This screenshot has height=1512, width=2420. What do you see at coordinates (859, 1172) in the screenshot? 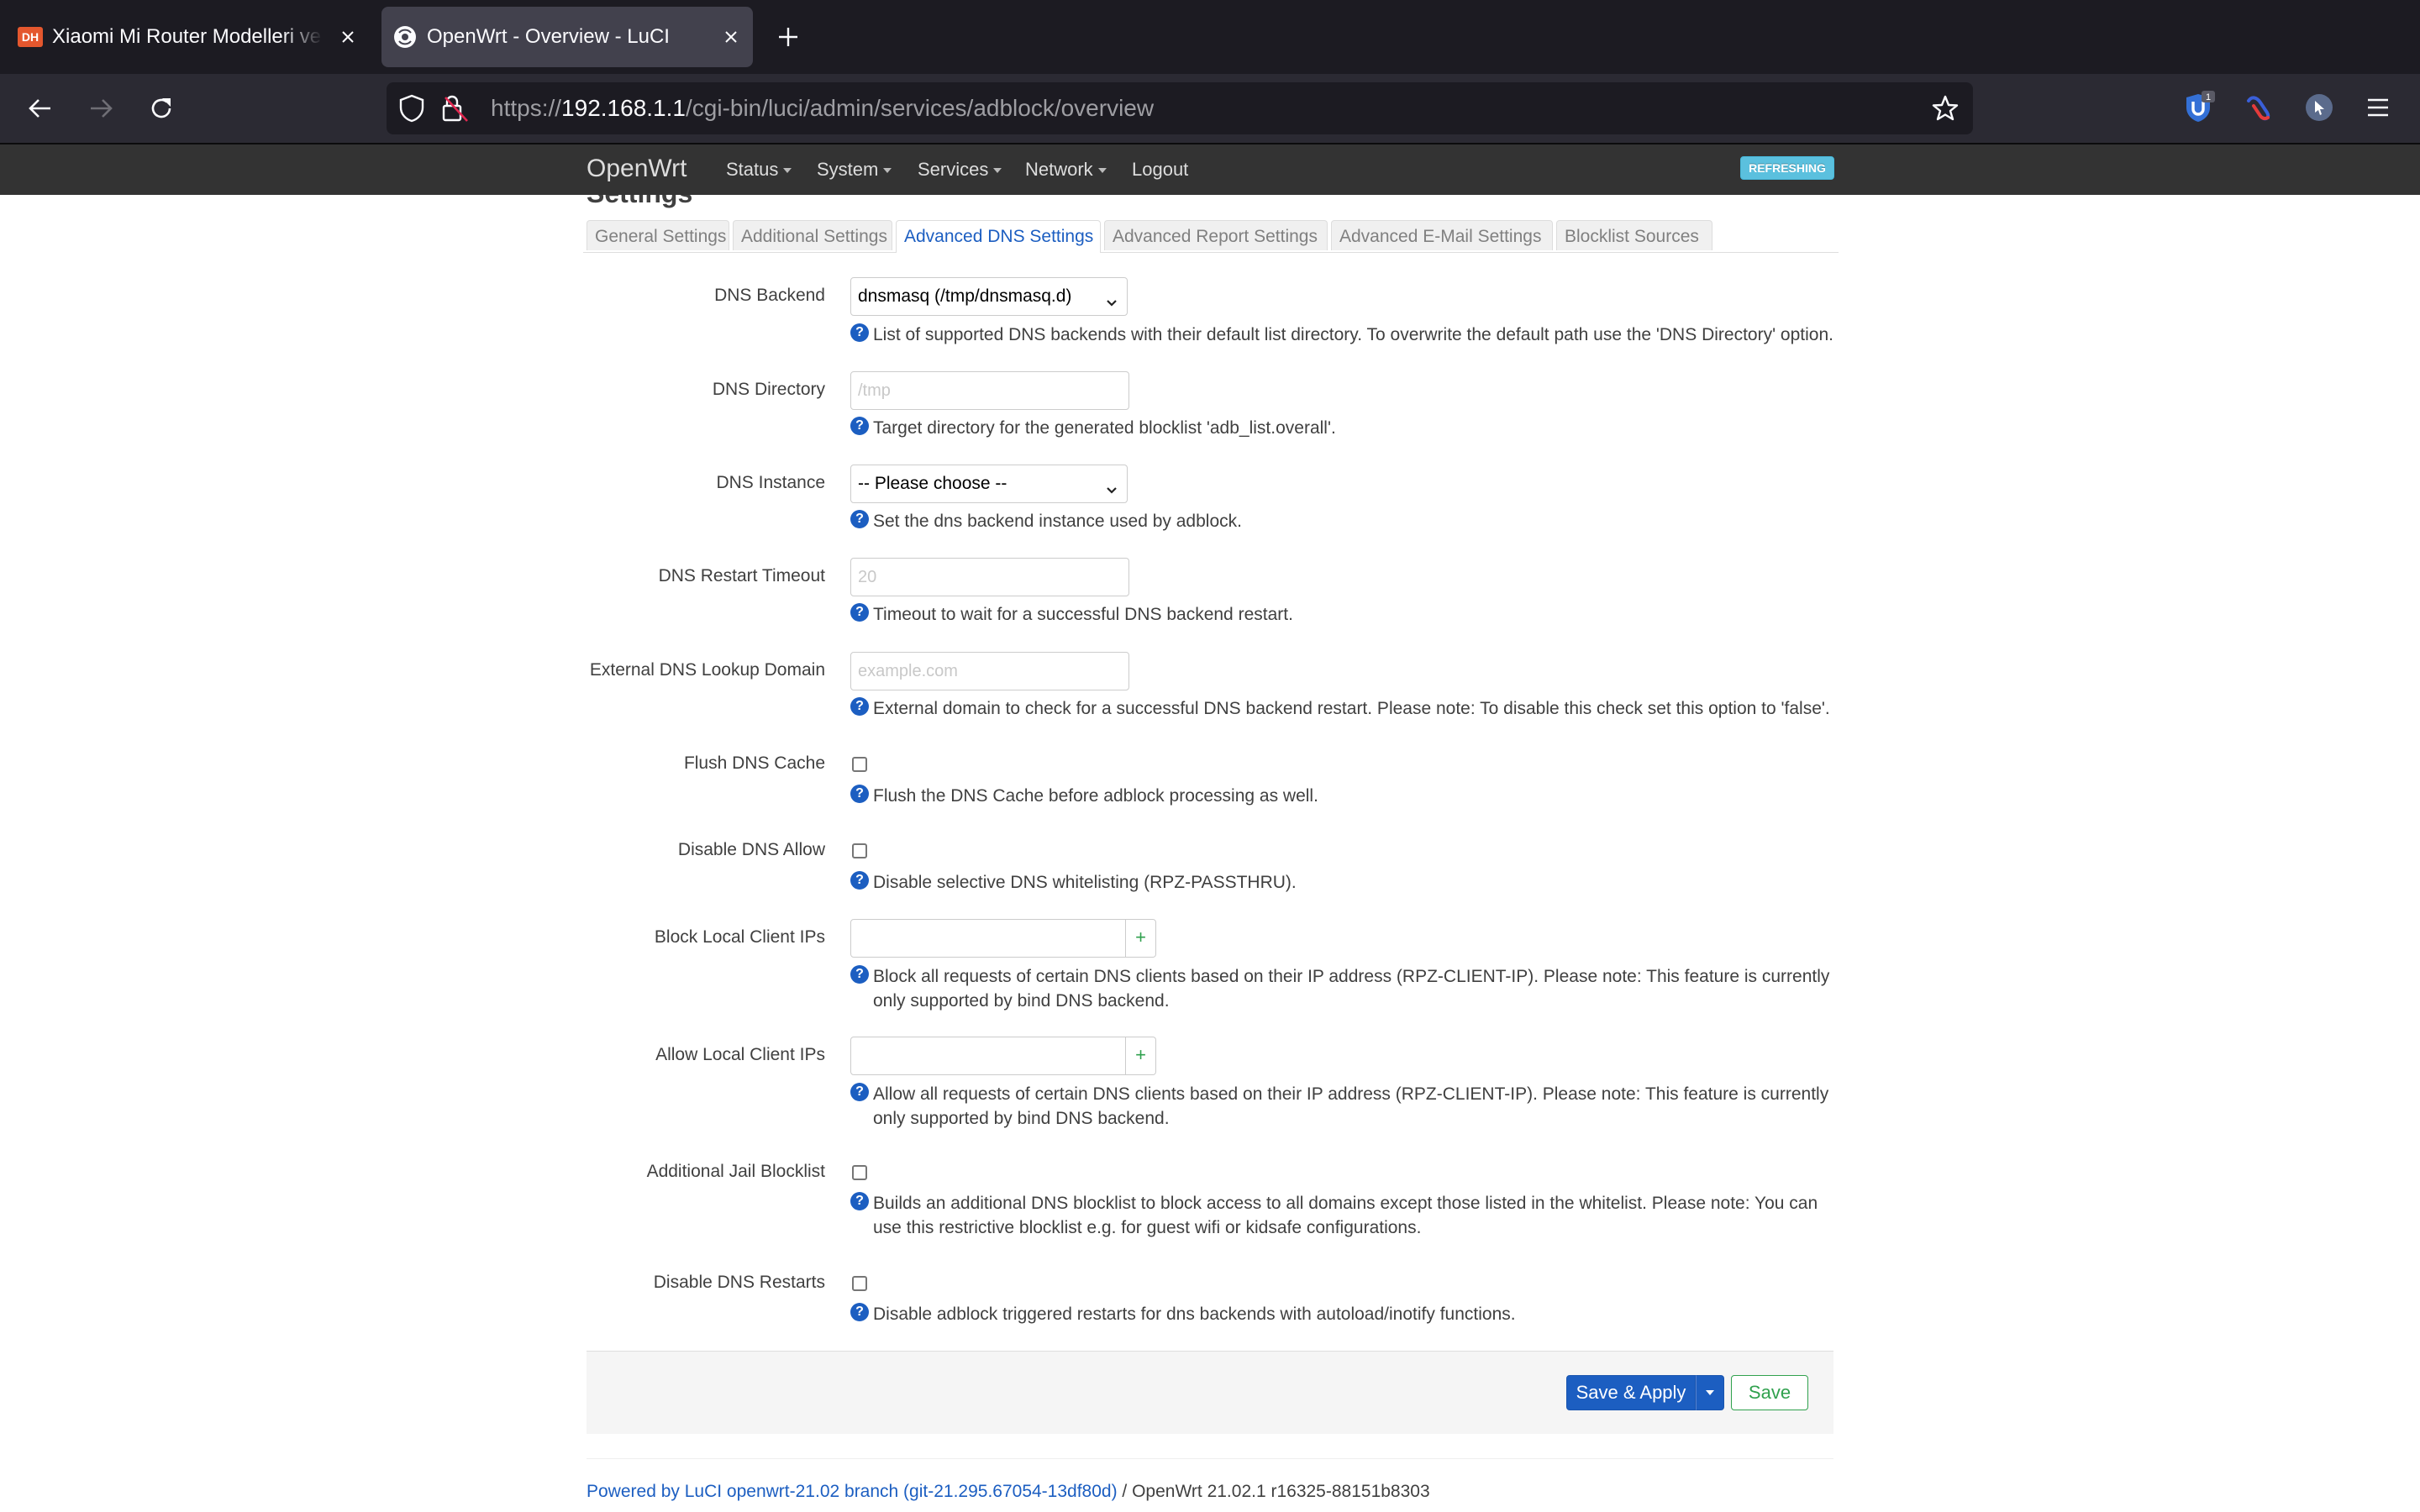
I see `additional-jail-blocklist-checkbox` at bounding box center [859, 1172].